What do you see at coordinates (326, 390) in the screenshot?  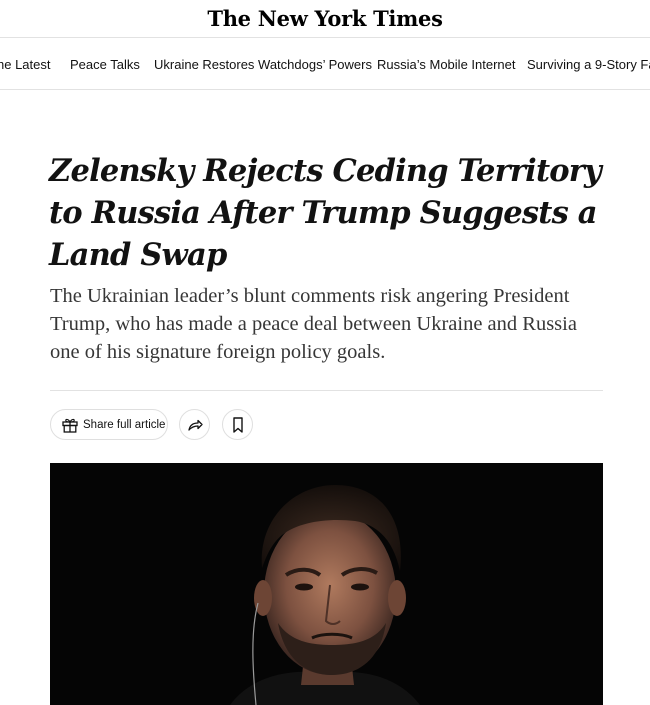 I see `divider` at bounding box center [326, 390].